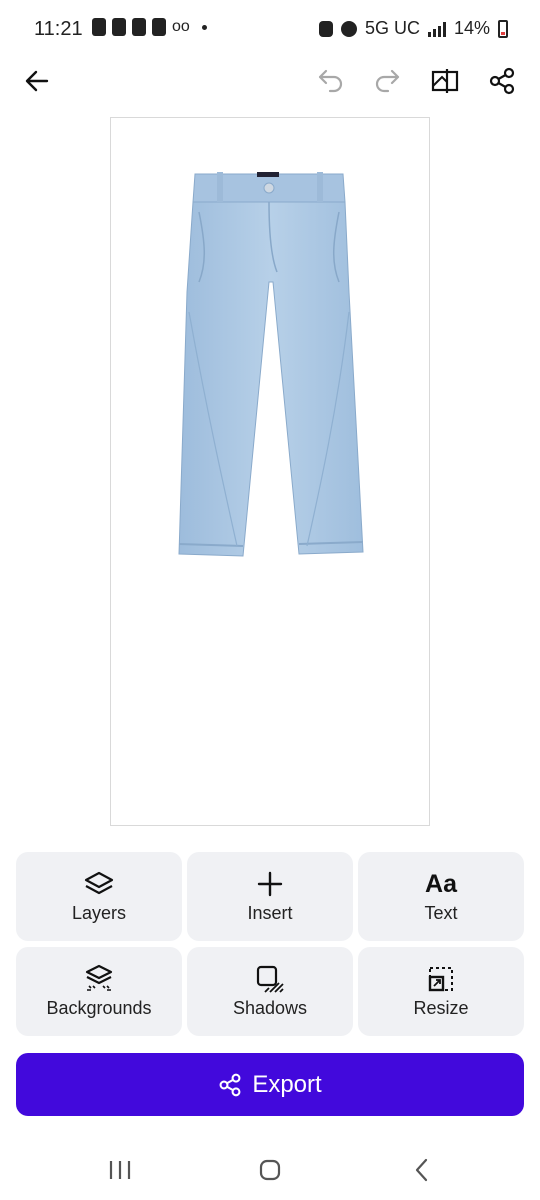 This screenshot has width=540, height=1200. I want to click on plus-icon, so click(270, 884).